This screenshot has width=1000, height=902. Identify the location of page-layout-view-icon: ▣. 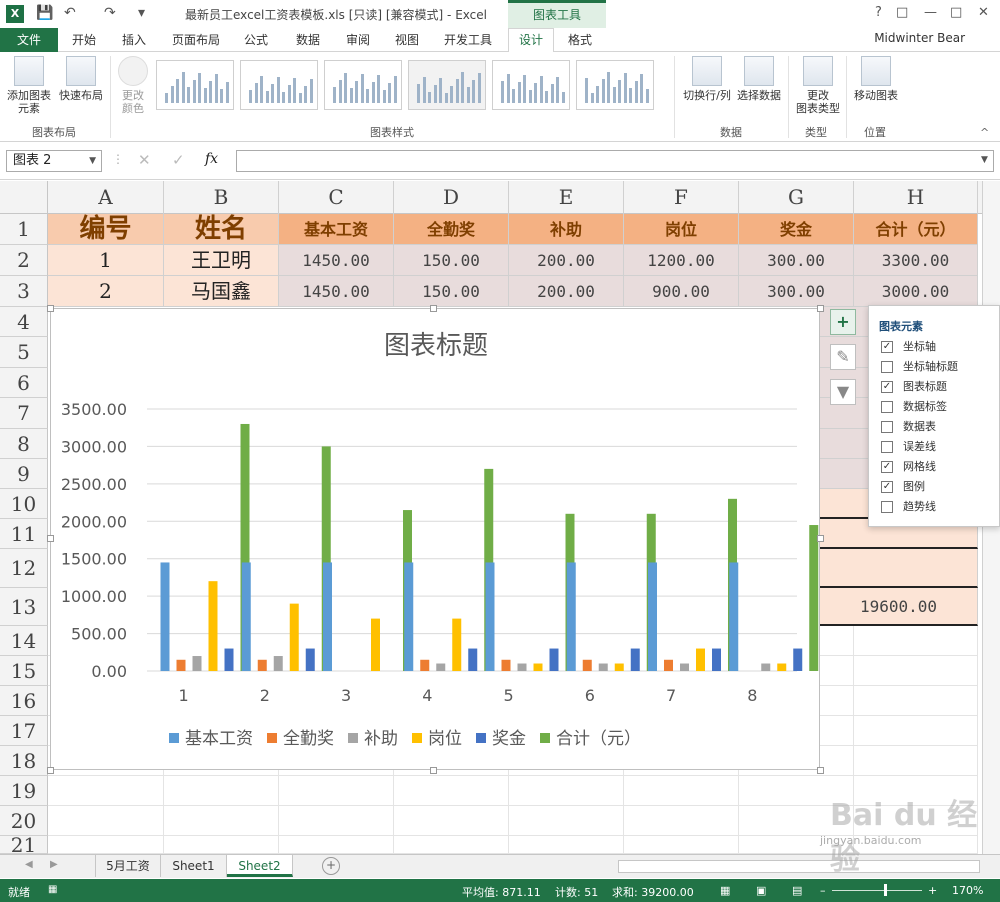
(761, 890).